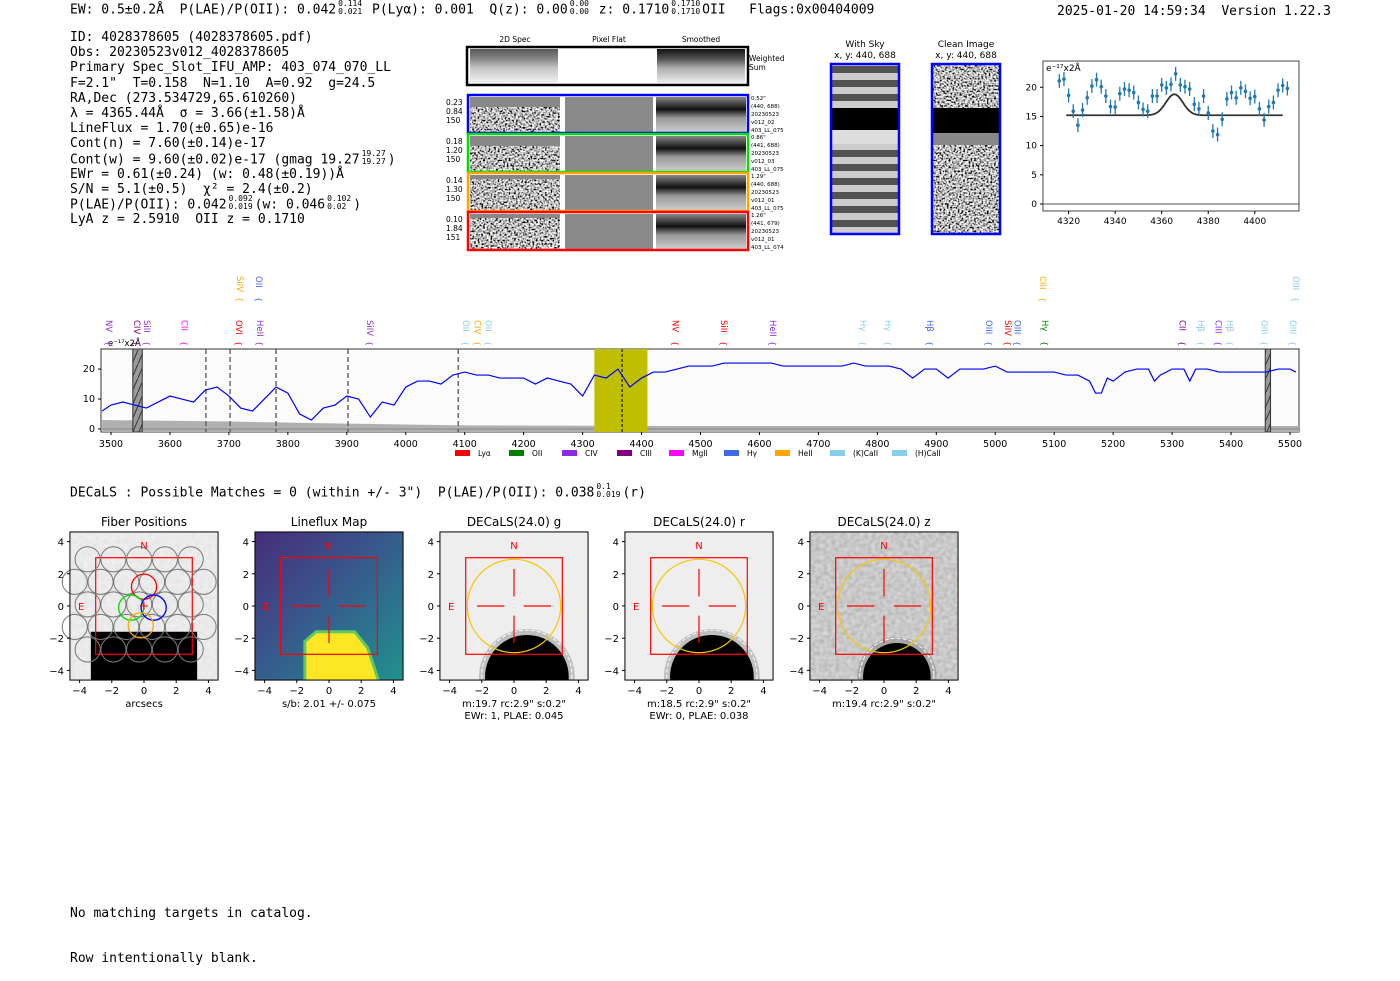 The width and height of the screenshot is (1400, 981). I want to click on x-tick-label: 0, so click(884, 691).